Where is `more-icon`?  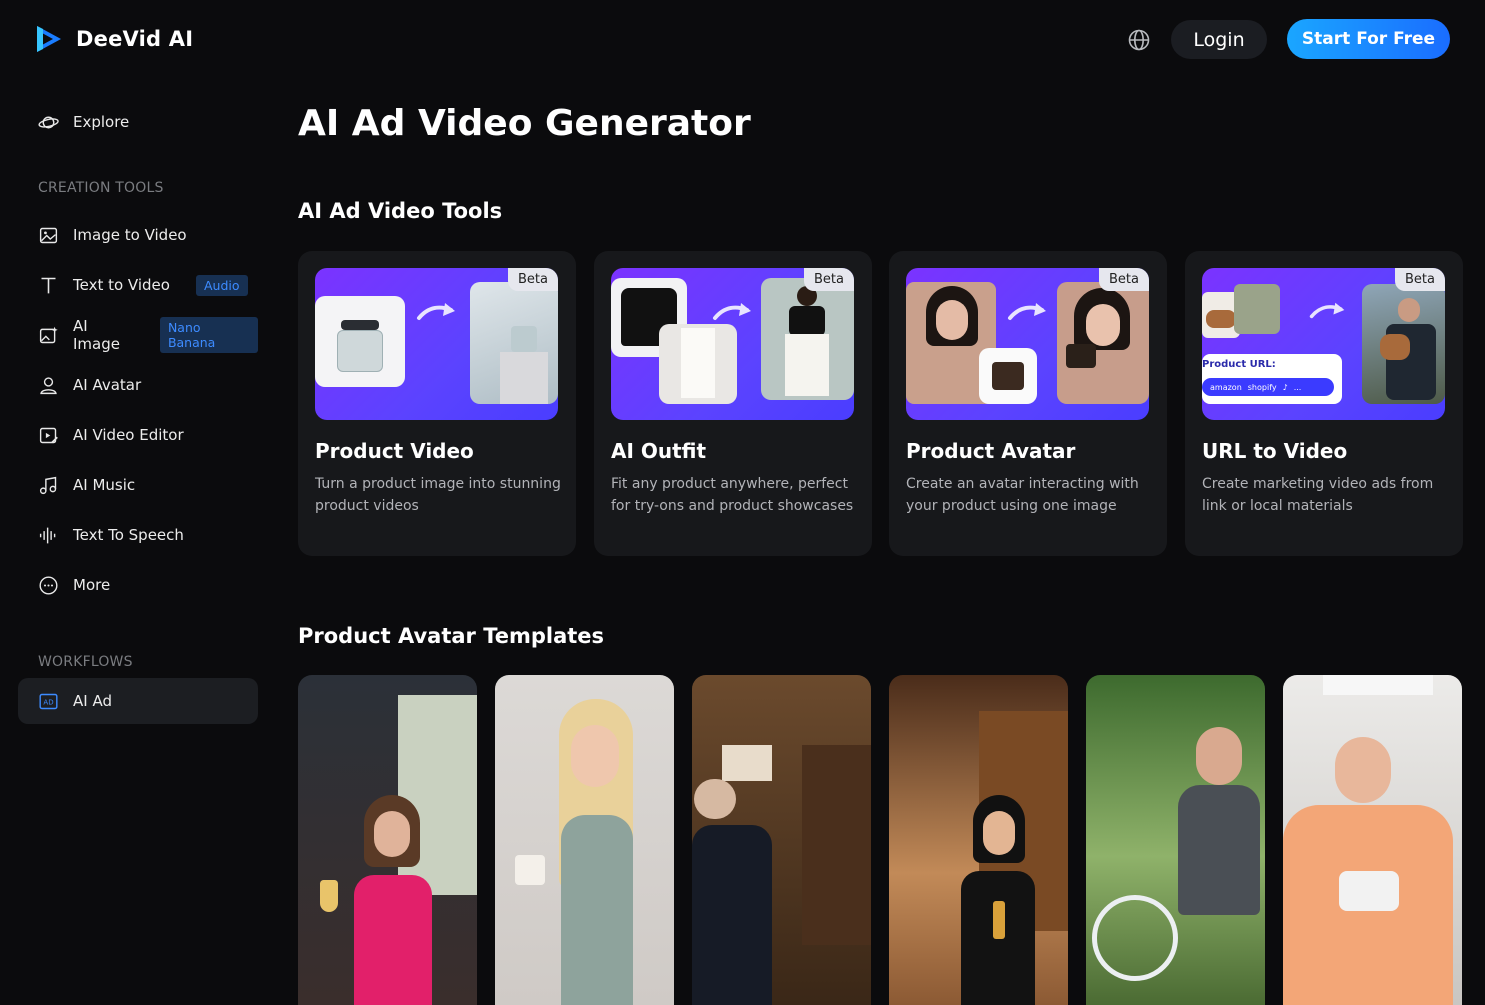 more-icon is located at coordinates (48, 585).